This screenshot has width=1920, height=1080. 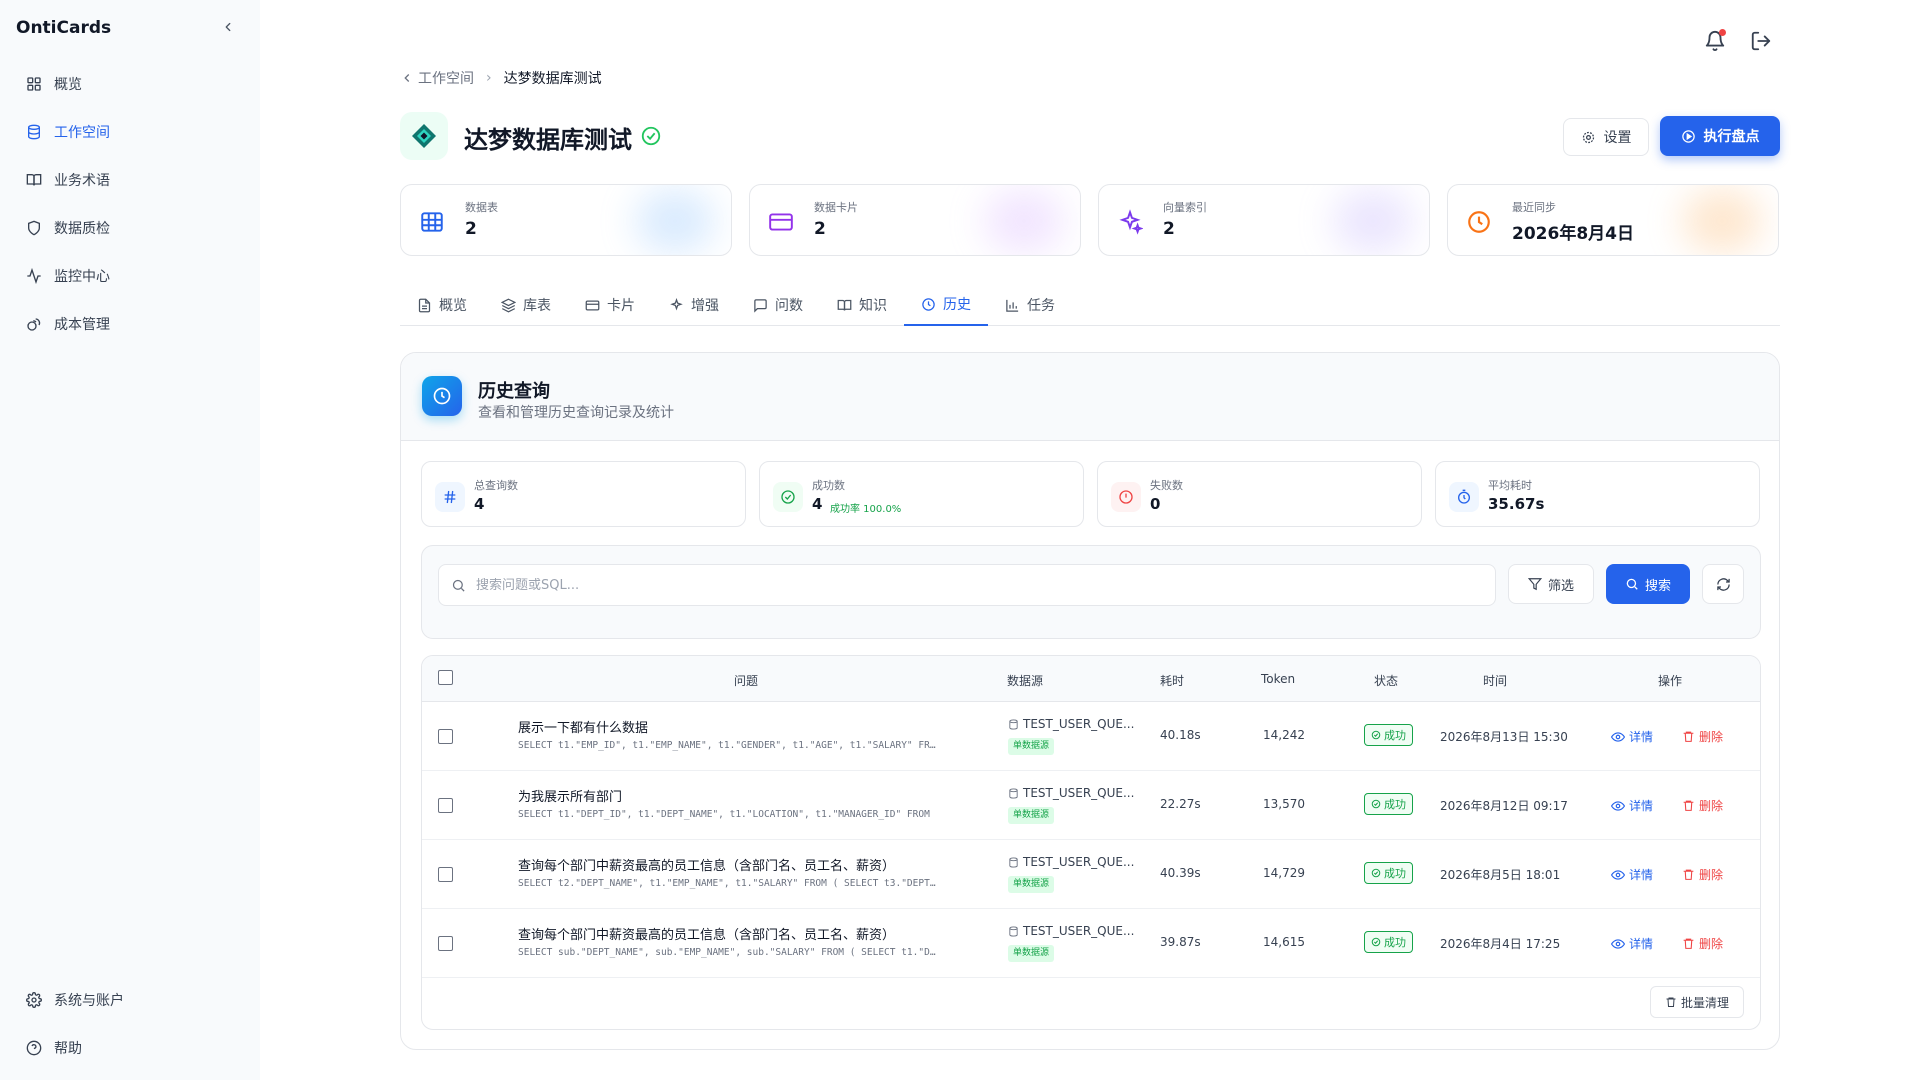 I want to click on status-badge: 成功, so click(x=1388, y=873).